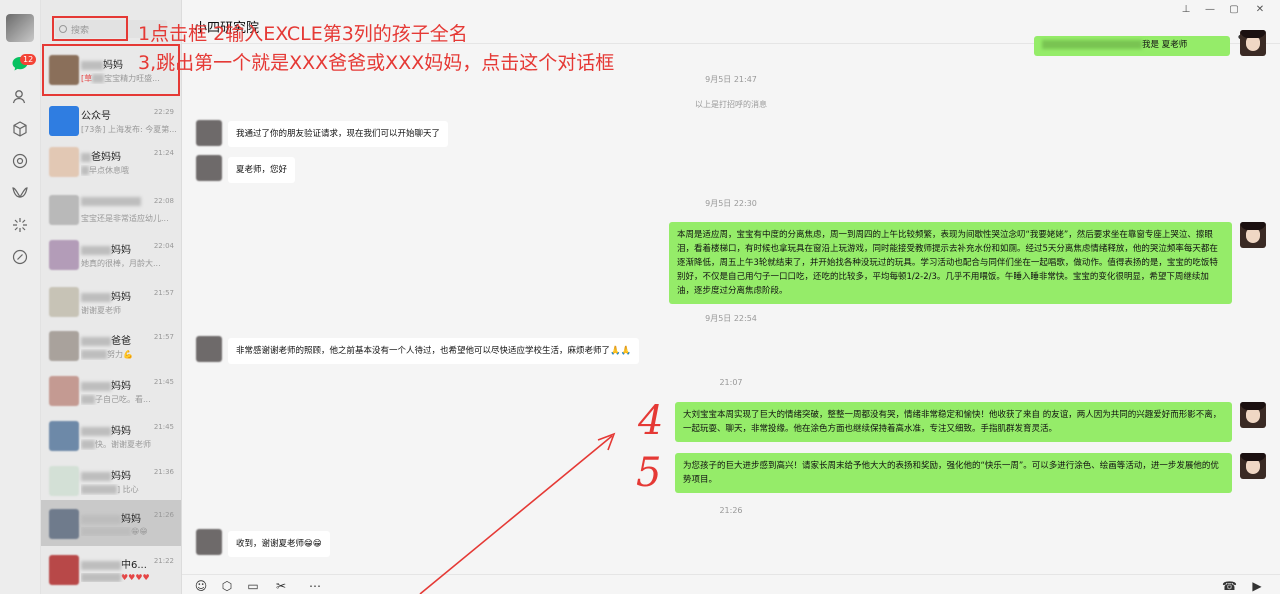 This screenshot has height=594, width=1280. What do you see at coordinates (376, 63) in the screenshot?
I see `annotation-step3: 3,跳出第一个就是XXX爸爸或XXX妈妈，点击这个对话框` at bounding box center [376, 63].